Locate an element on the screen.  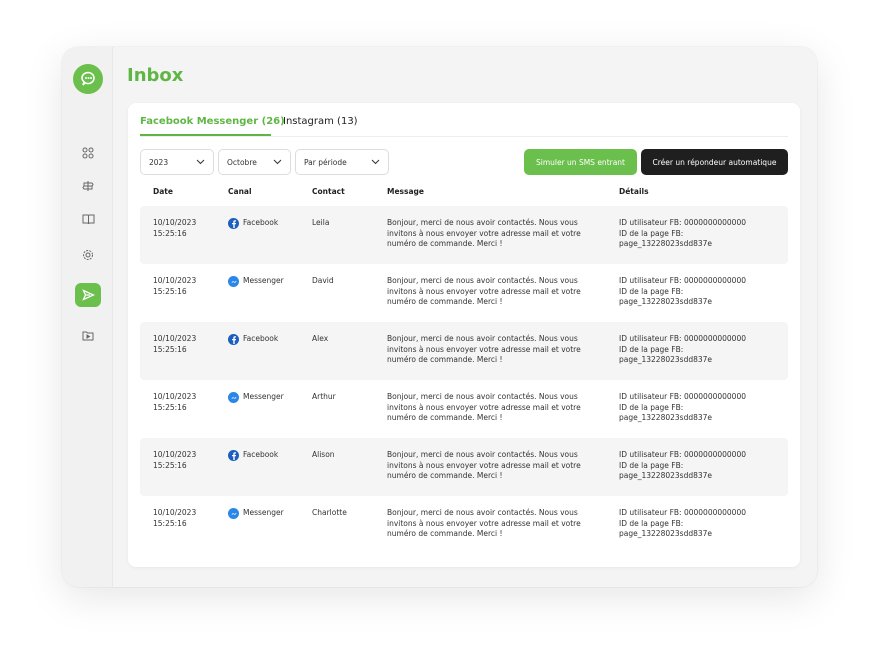
tab-bar: Facebook Messenger (26) Instagram (13) is located at coordinates (464, 126).